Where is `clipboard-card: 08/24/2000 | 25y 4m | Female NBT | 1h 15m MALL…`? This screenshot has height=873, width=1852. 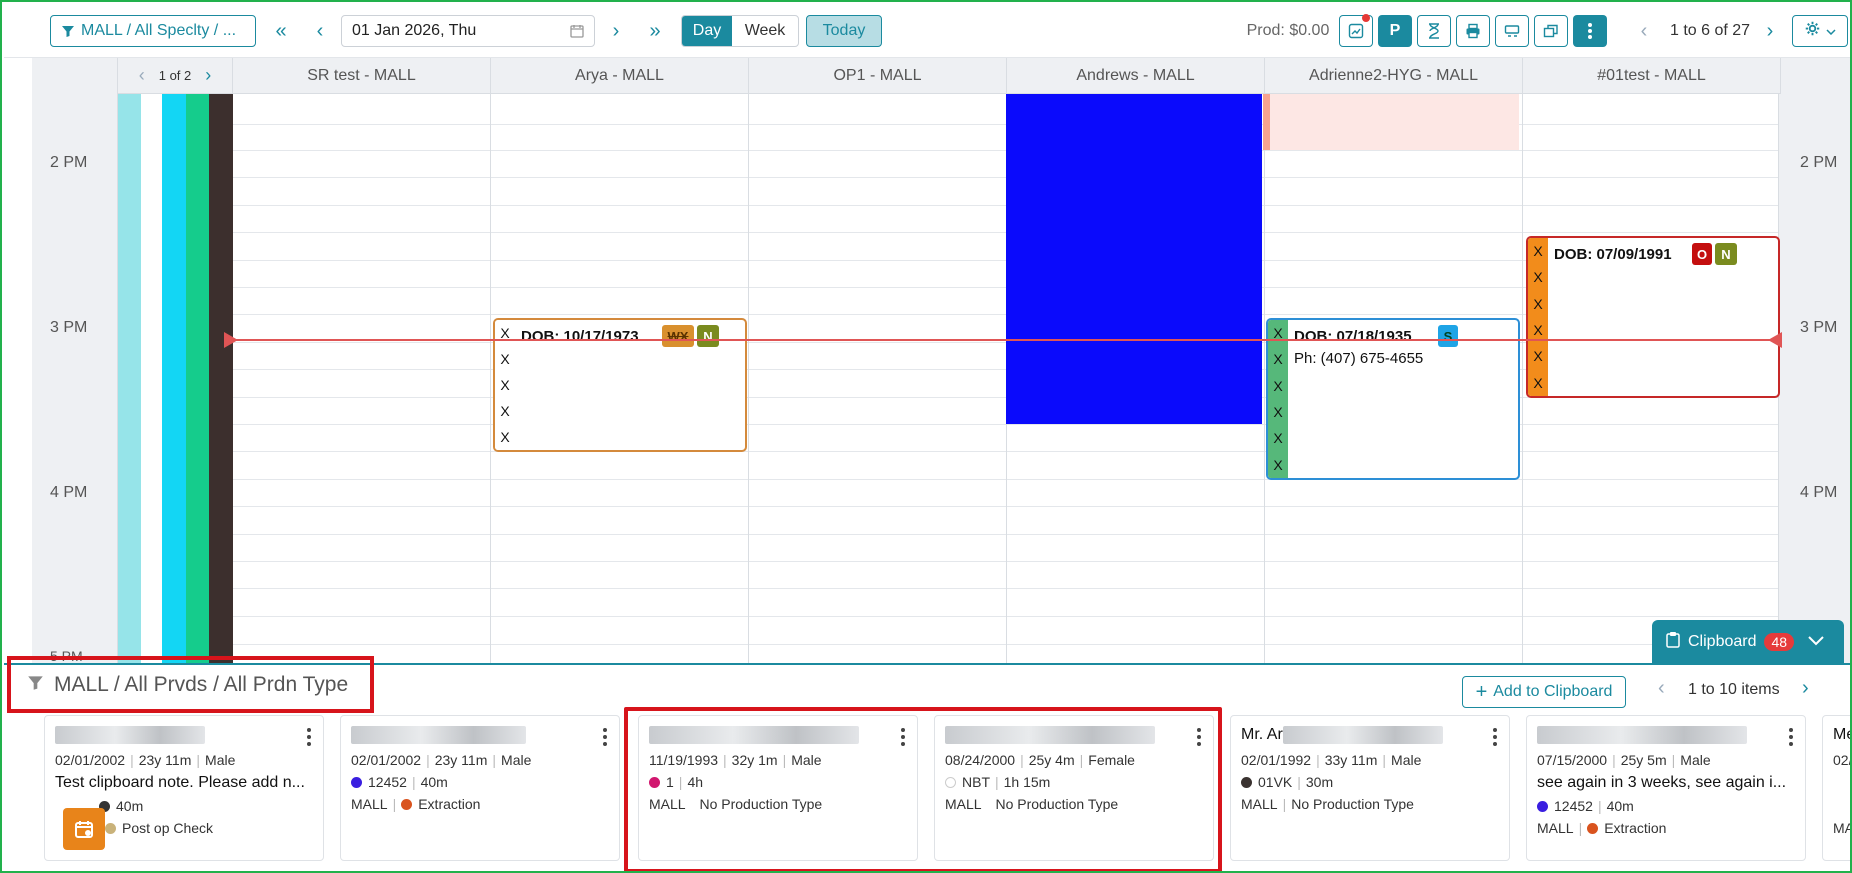 clipboard-card: 08/24/2000 | 25y 4m | Female NBT | 1h 15m MALL… is located at coordinates (1074, 788).